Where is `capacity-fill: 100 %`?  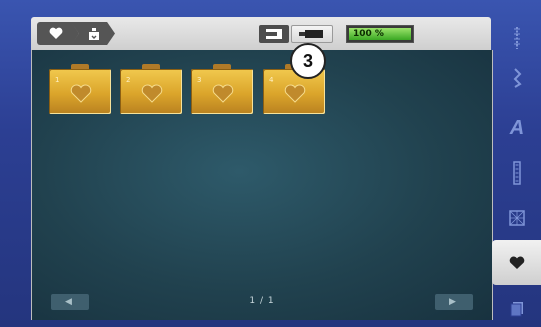
capacity-fill: 100 % is located at coordinates (380, 34).